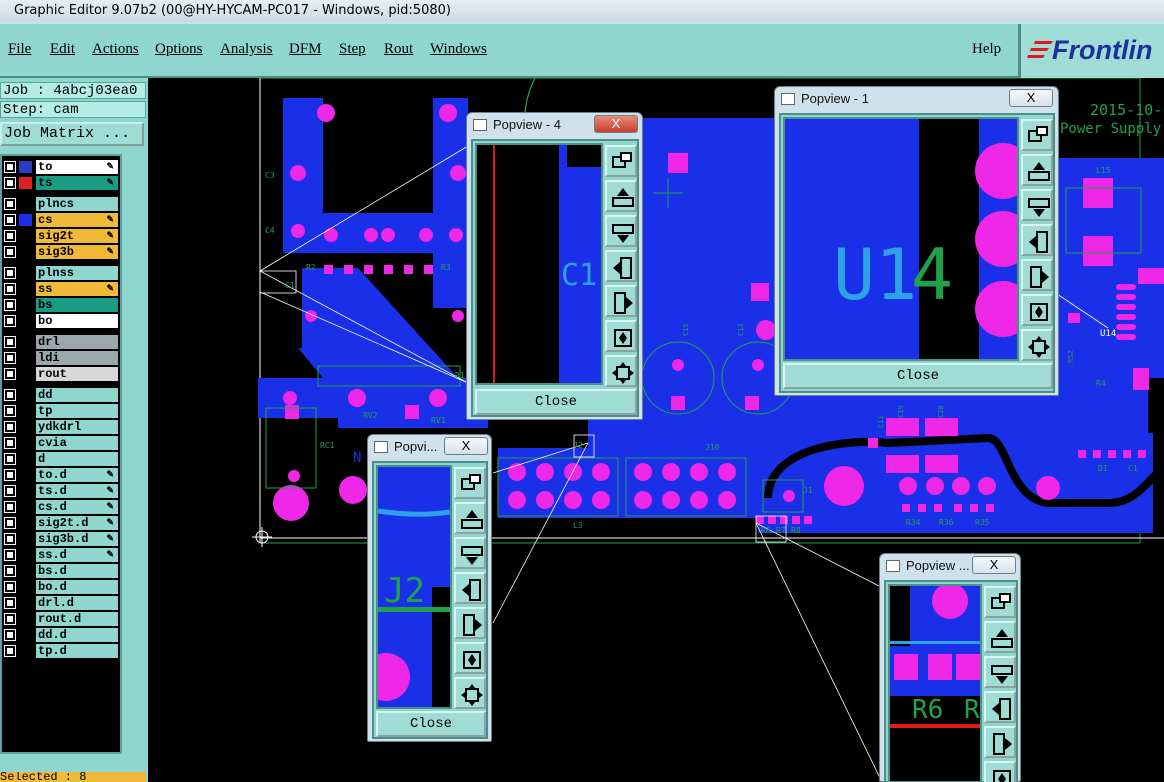  Describe the element at coordinates (179, 49) in the screenshot. I see `menu-options: Options` at that location.